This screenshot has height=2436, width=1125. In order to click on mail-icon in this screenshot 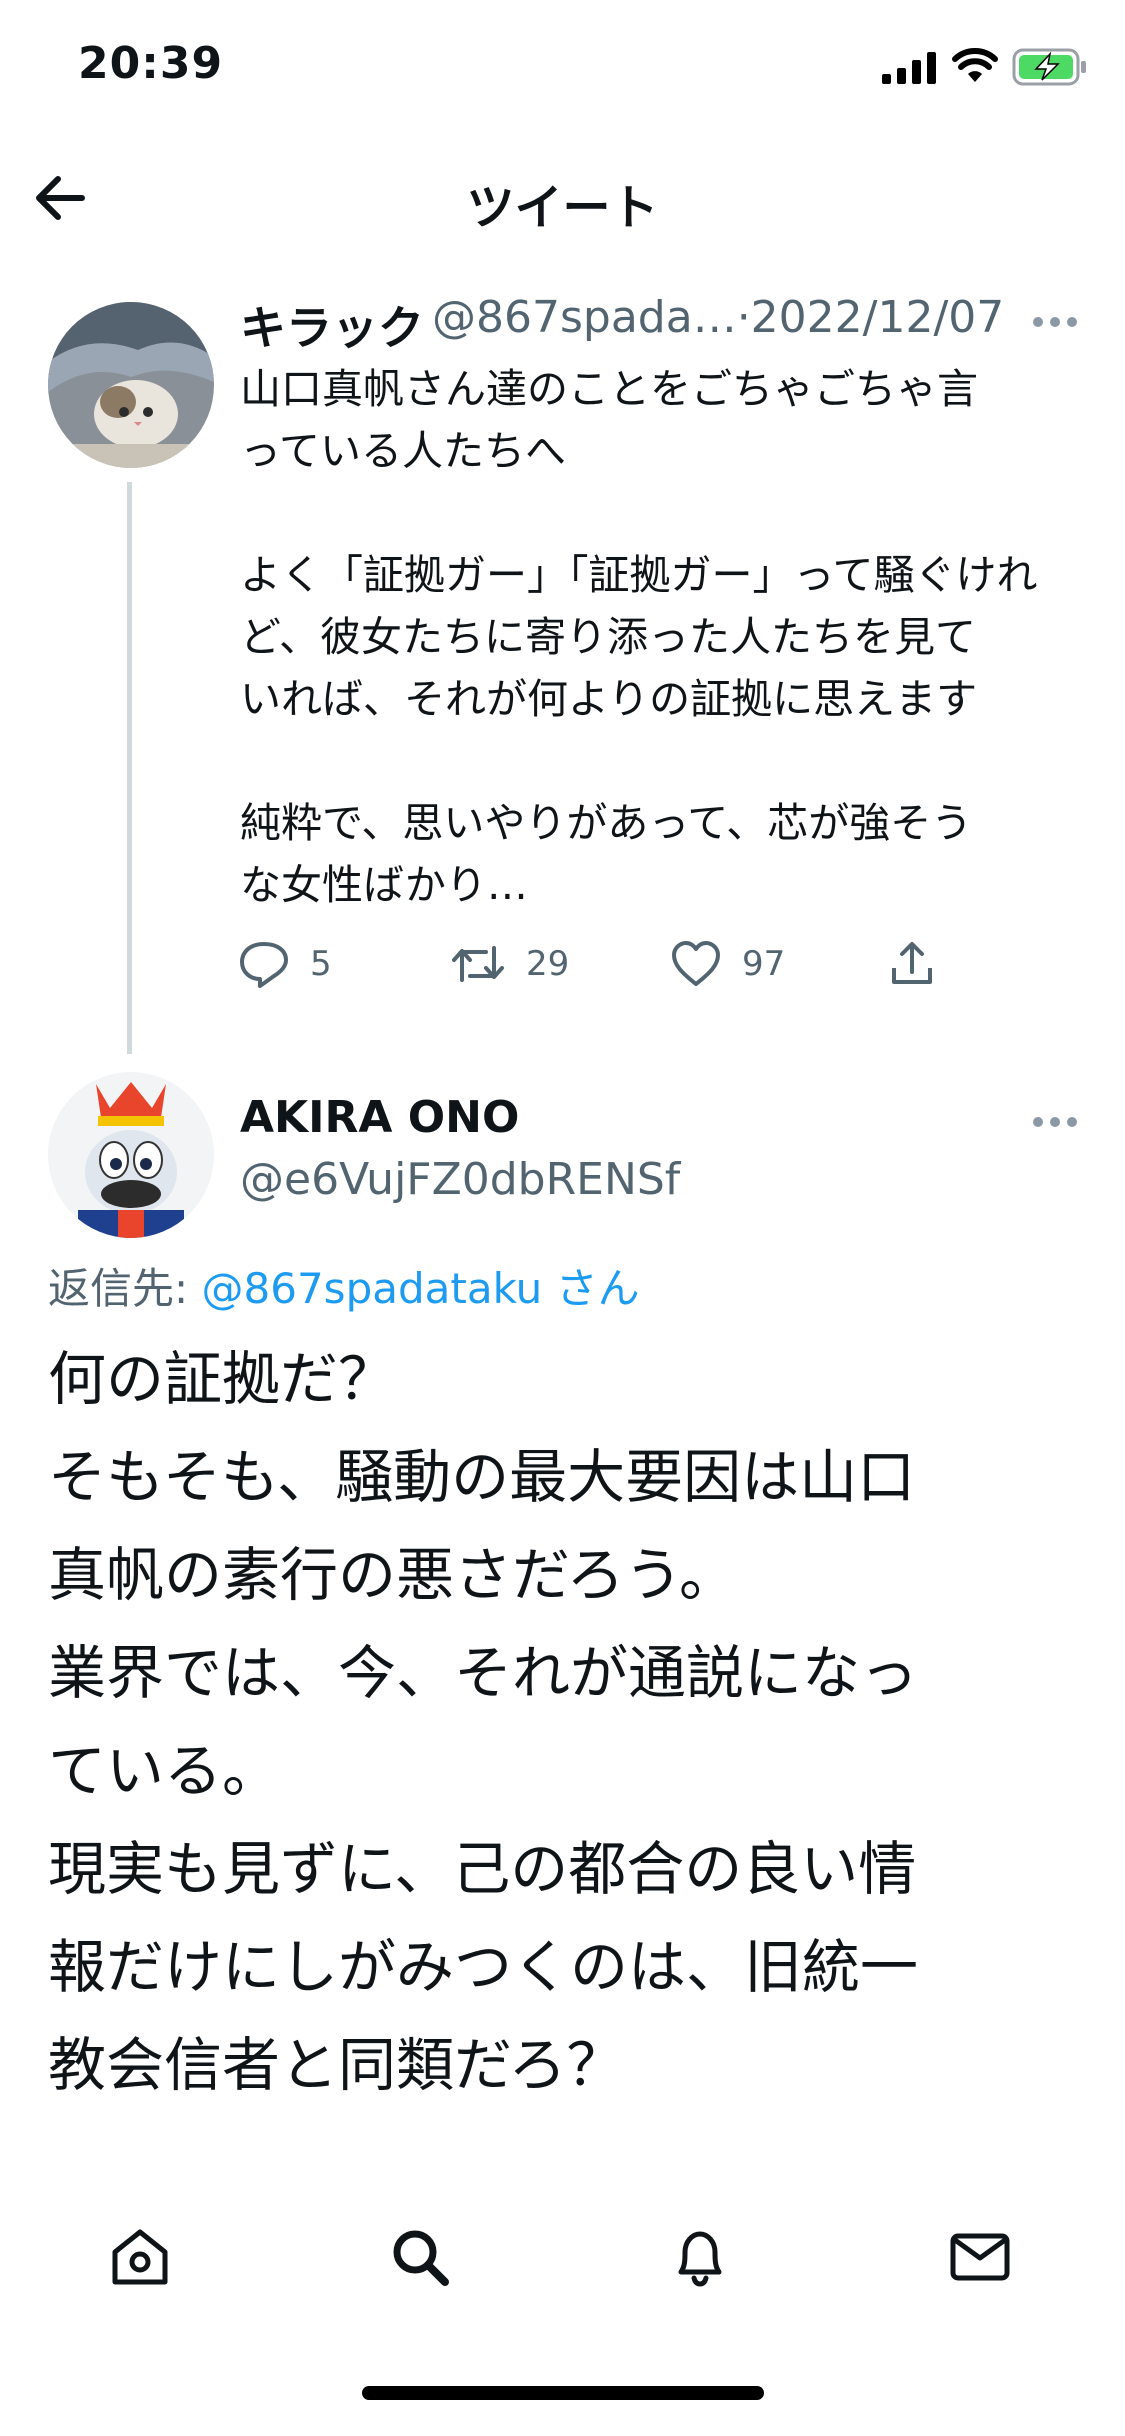, I will do `click(980, 2257)`.